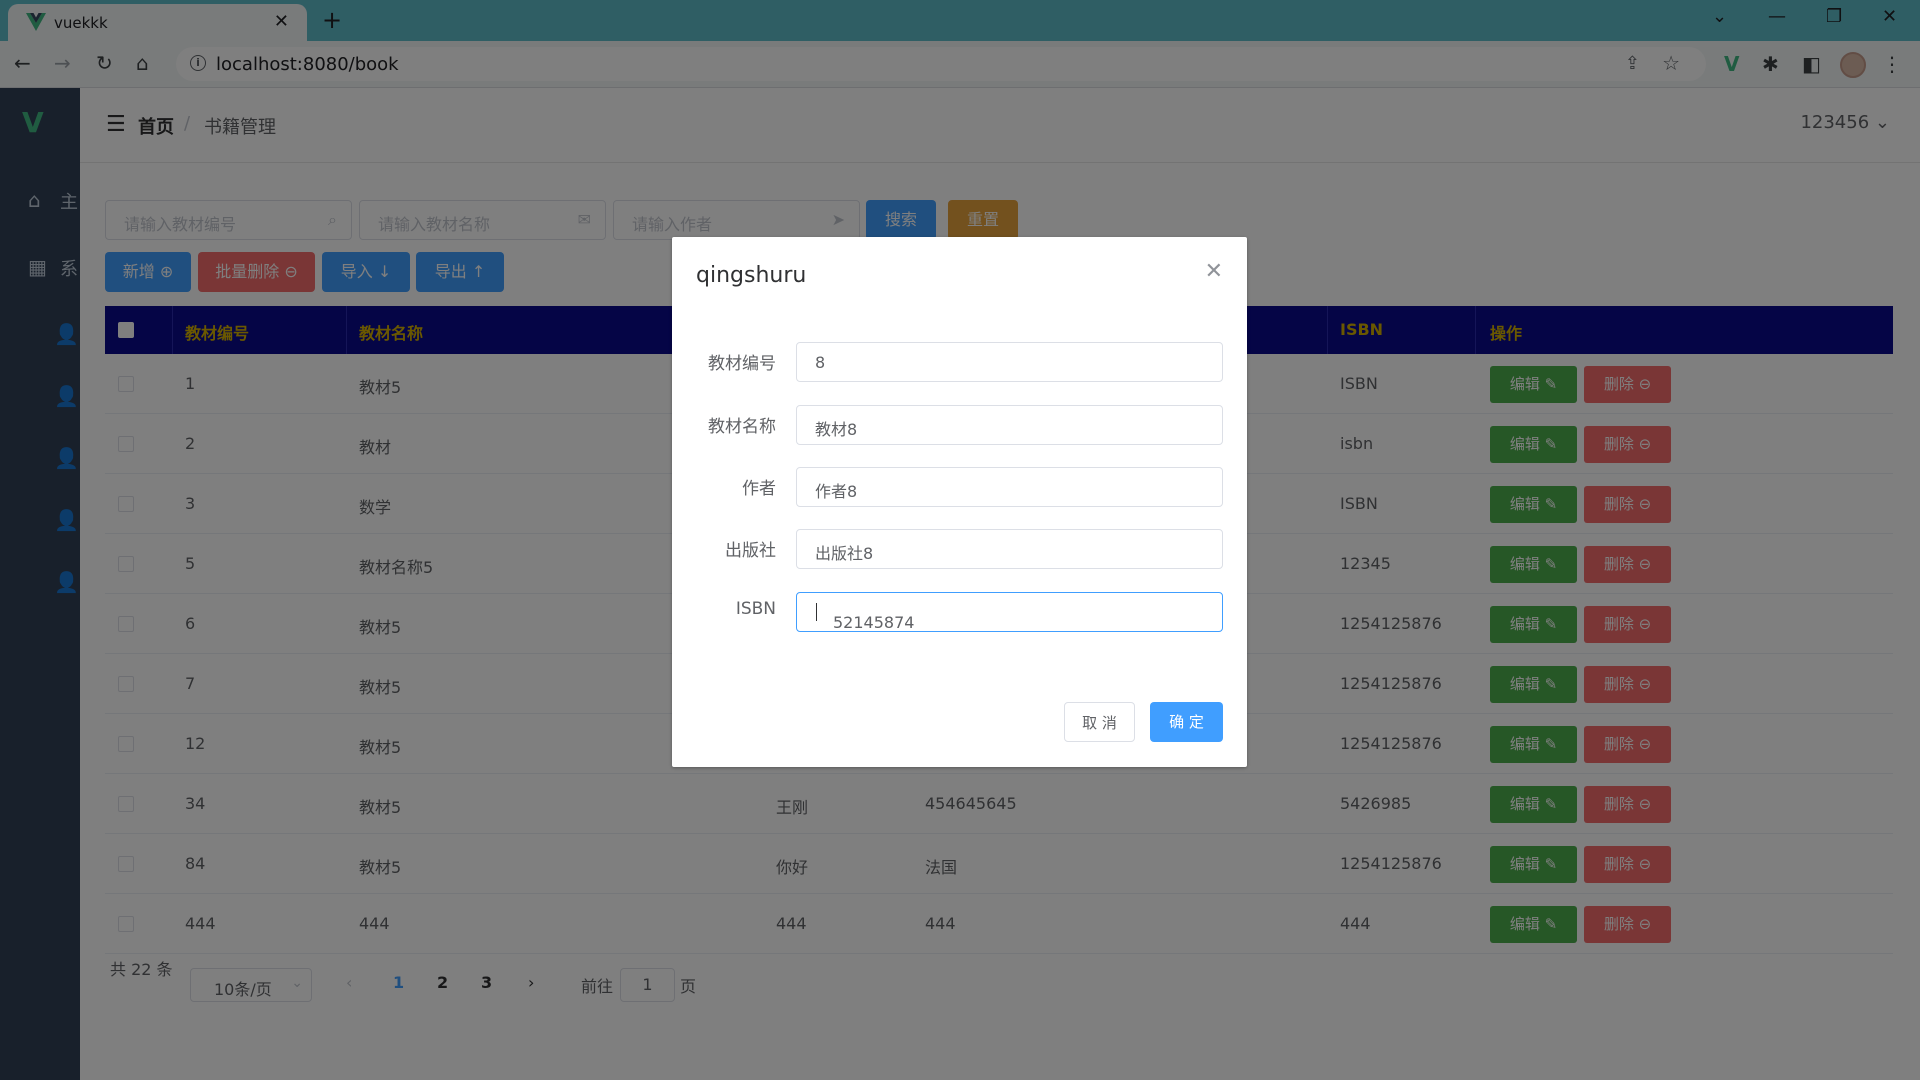 The image size is (1920, 1080). I want to click on field-label-publisher: 出版社, so click(750, 551).